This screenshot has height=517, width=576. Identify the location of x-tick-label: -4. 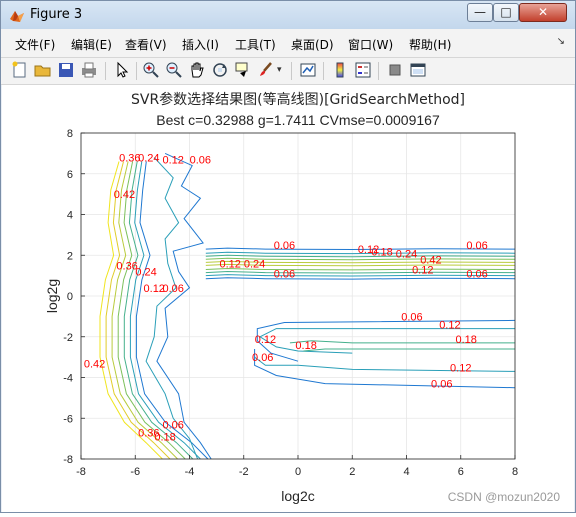
(190, 472).